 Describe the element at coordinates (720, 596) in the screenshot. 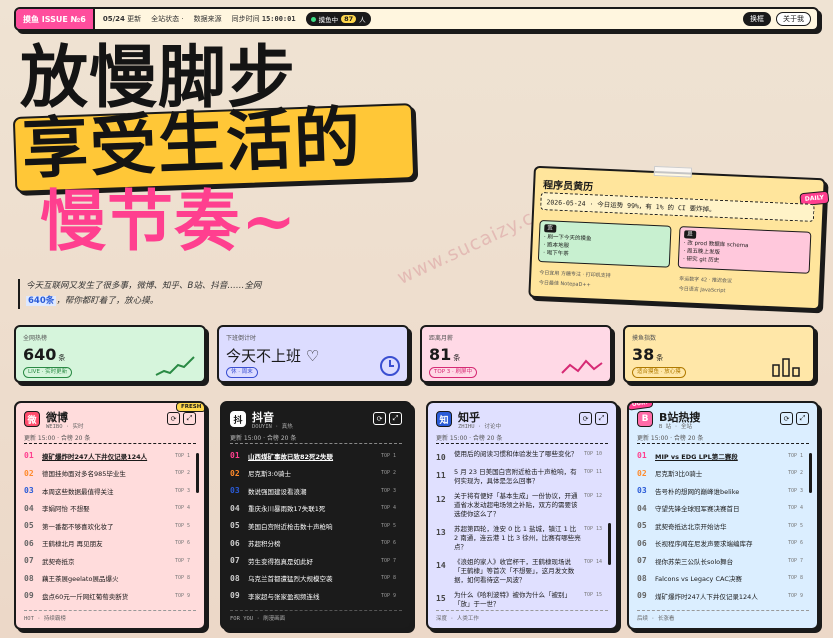

I see `list-item: 09 煤矿爆炸时247人下井仅记录124人 TOP 9` at that location.